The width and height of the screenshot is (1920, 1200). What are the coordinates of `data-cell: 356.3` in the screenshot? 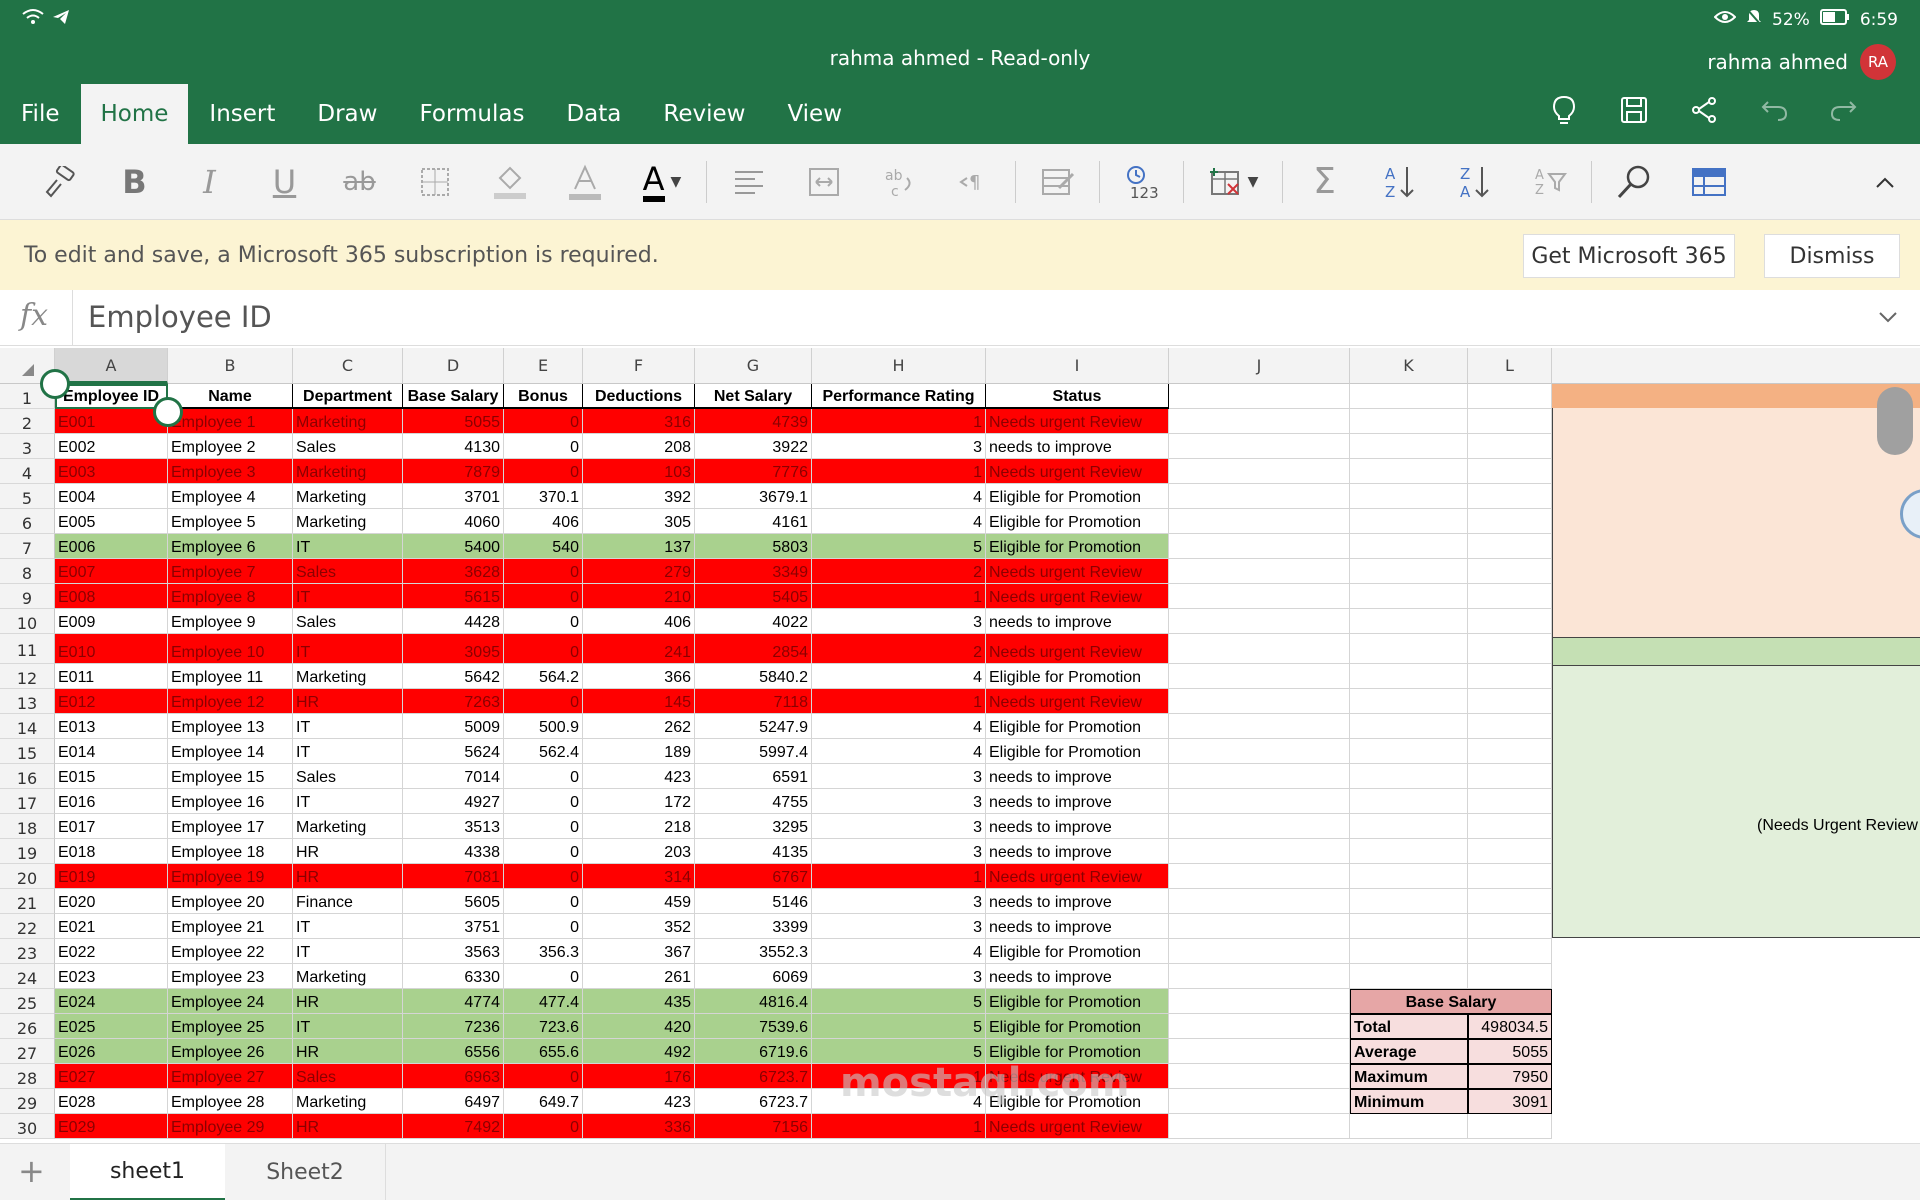 It's located at (543, 951).